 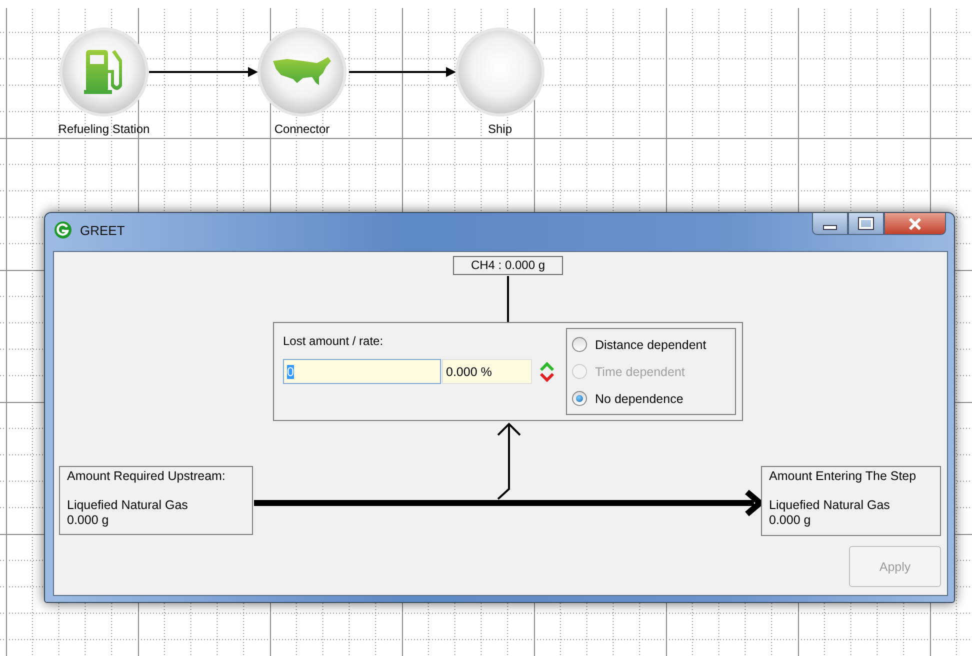 I want to click on connector-line, so click(x=508, y=299).